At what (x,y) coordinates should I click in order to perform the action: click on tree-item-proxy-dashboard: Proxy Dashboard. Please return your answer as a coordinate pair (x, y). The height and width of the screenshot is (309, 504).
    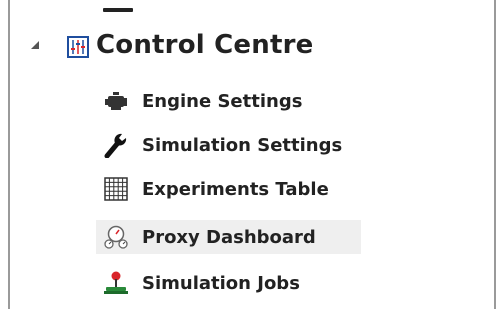
    Looking at the image, I should click on (228, 237).